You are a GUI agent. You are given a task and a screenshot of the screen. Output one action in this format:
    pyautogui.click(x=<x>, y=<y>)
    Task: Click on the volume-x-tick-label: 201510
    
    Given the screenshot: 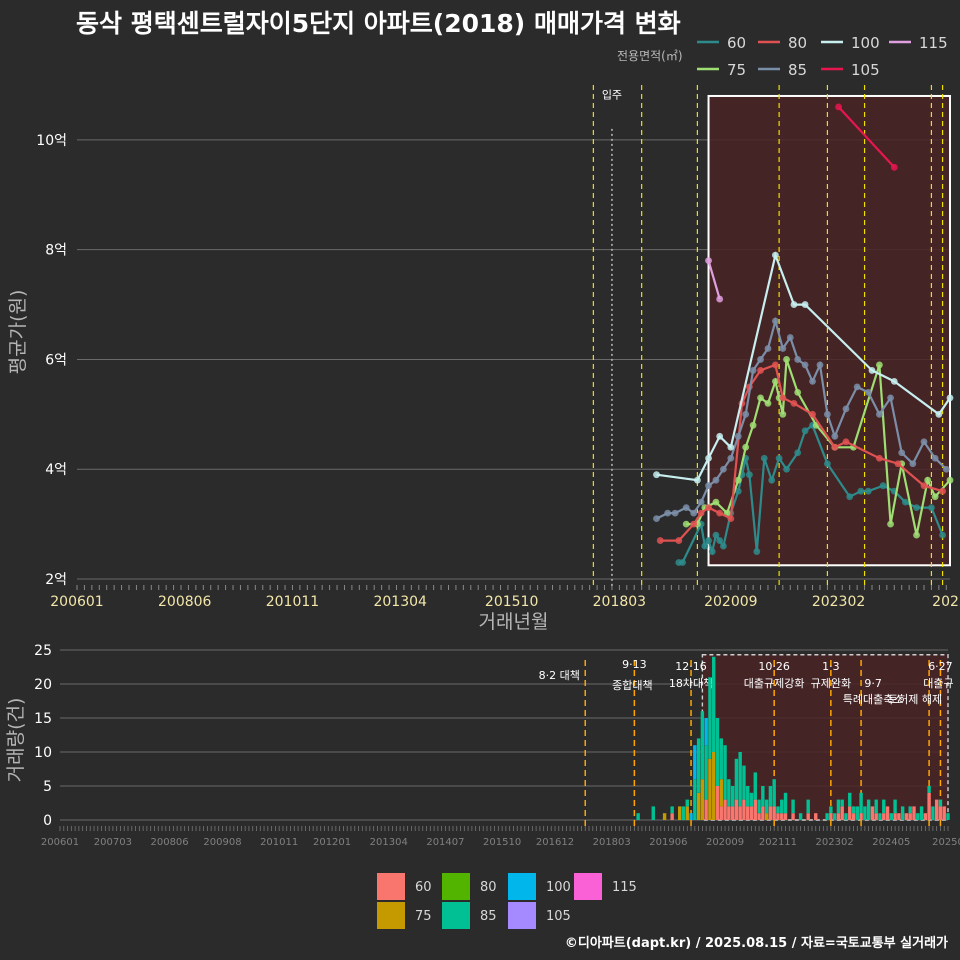 What is the action you would take?
    pyautogui.click(x=502, y=842)
    